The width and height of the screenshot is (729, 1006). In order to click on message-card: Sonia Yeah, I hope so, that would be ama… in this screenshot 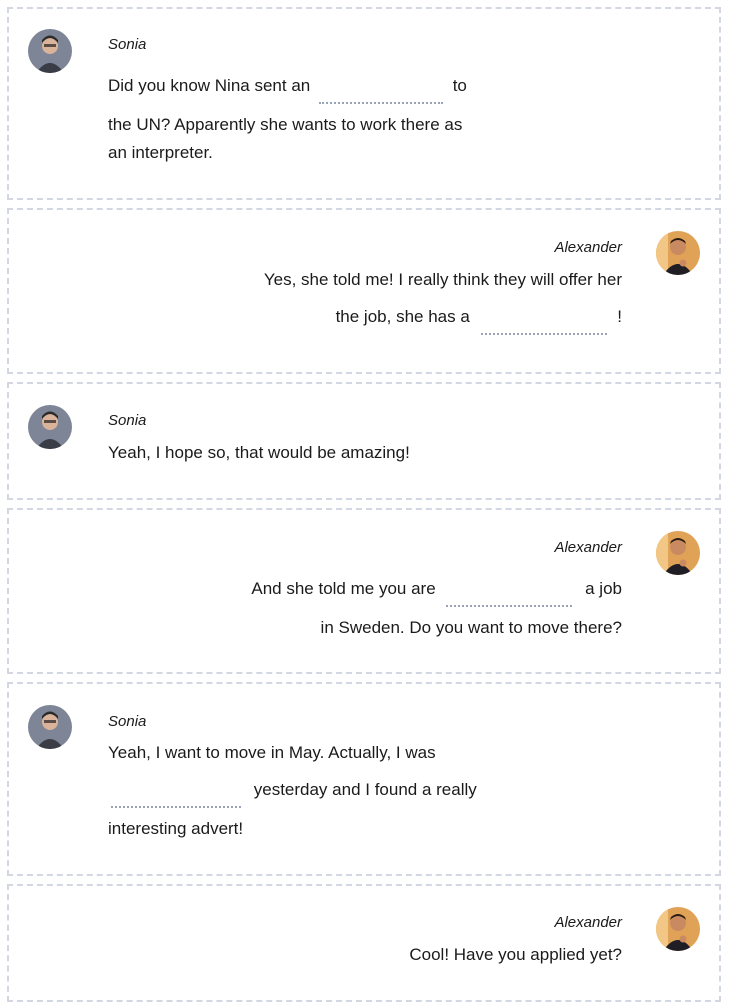, I will do `click(364, 441)`.